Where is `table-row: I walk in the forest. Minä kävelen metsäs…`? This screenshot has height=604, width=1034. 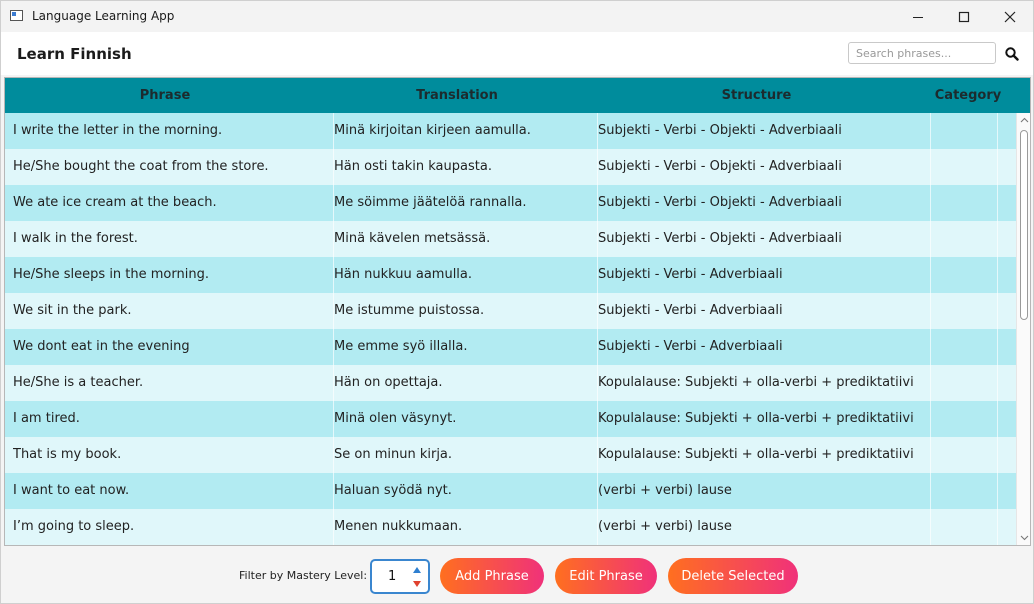 table-row: I walk in the forest. Minä kävelen metsäs… is located at coordinates (510, 239).